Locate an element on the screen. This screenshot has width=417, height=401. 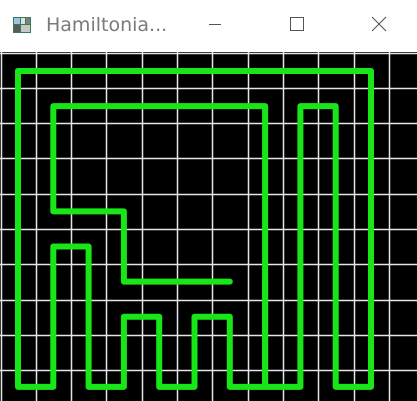
close-button is located at coordinates (379, 26).